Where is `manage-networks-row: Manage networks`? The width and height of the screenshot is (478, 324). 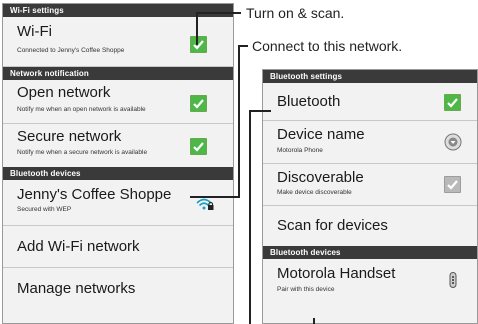 manage-networks-row: Manage networks is located at coordinates (118, 289).